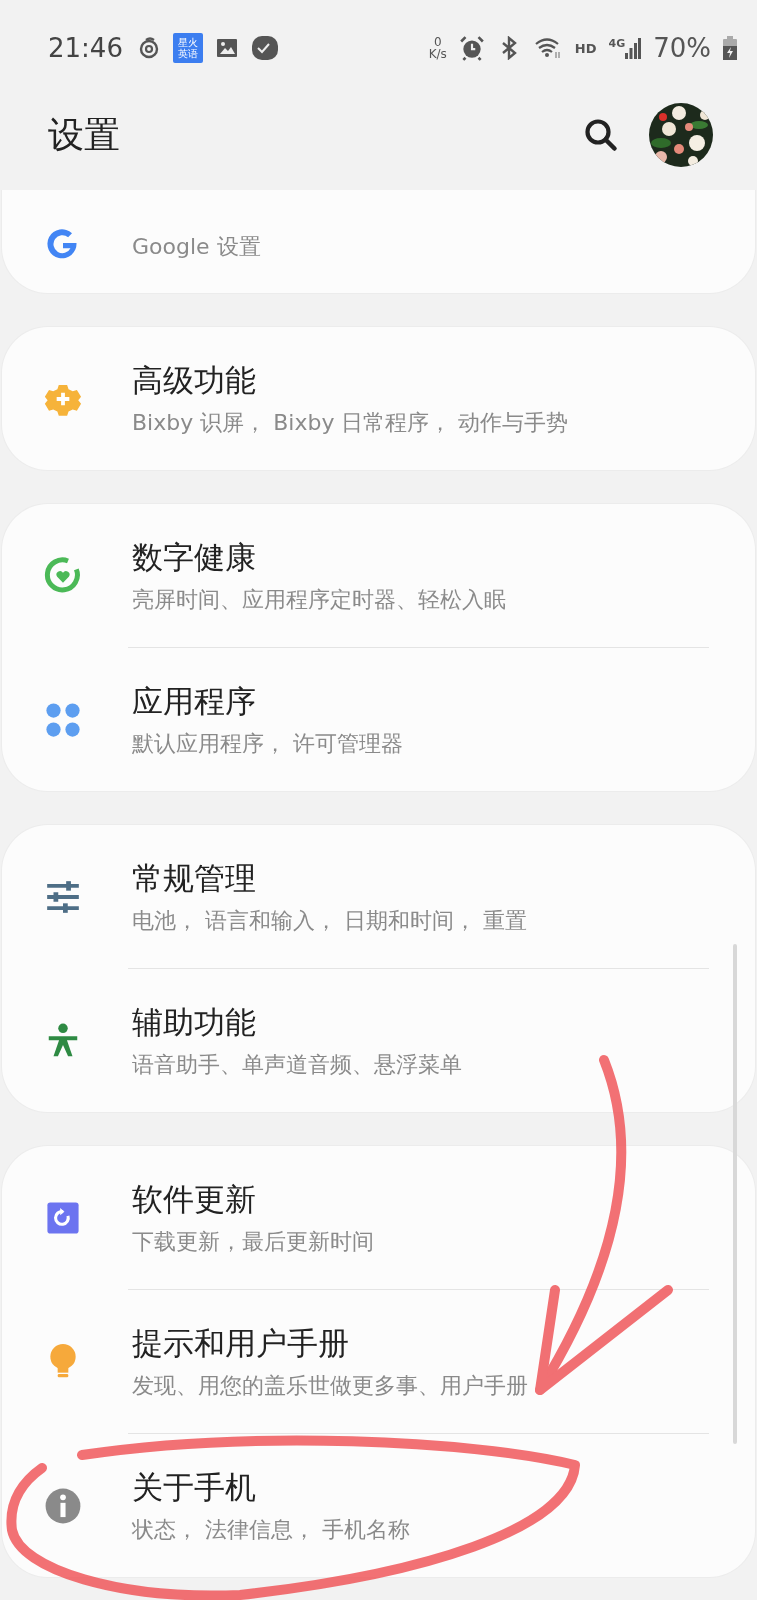 The image size is (757, 1600). Describe the element at coordinates (194, 1021) in the screenshot. I see `item-title: 辅助功能` at that location.